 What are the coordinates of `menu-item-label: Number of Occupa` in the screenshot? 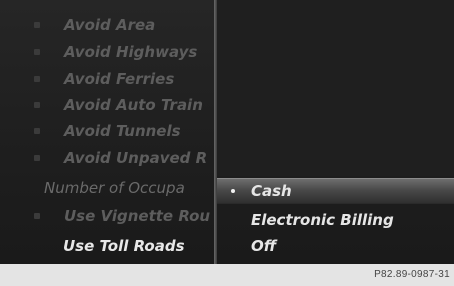 It's located at (114, 187).